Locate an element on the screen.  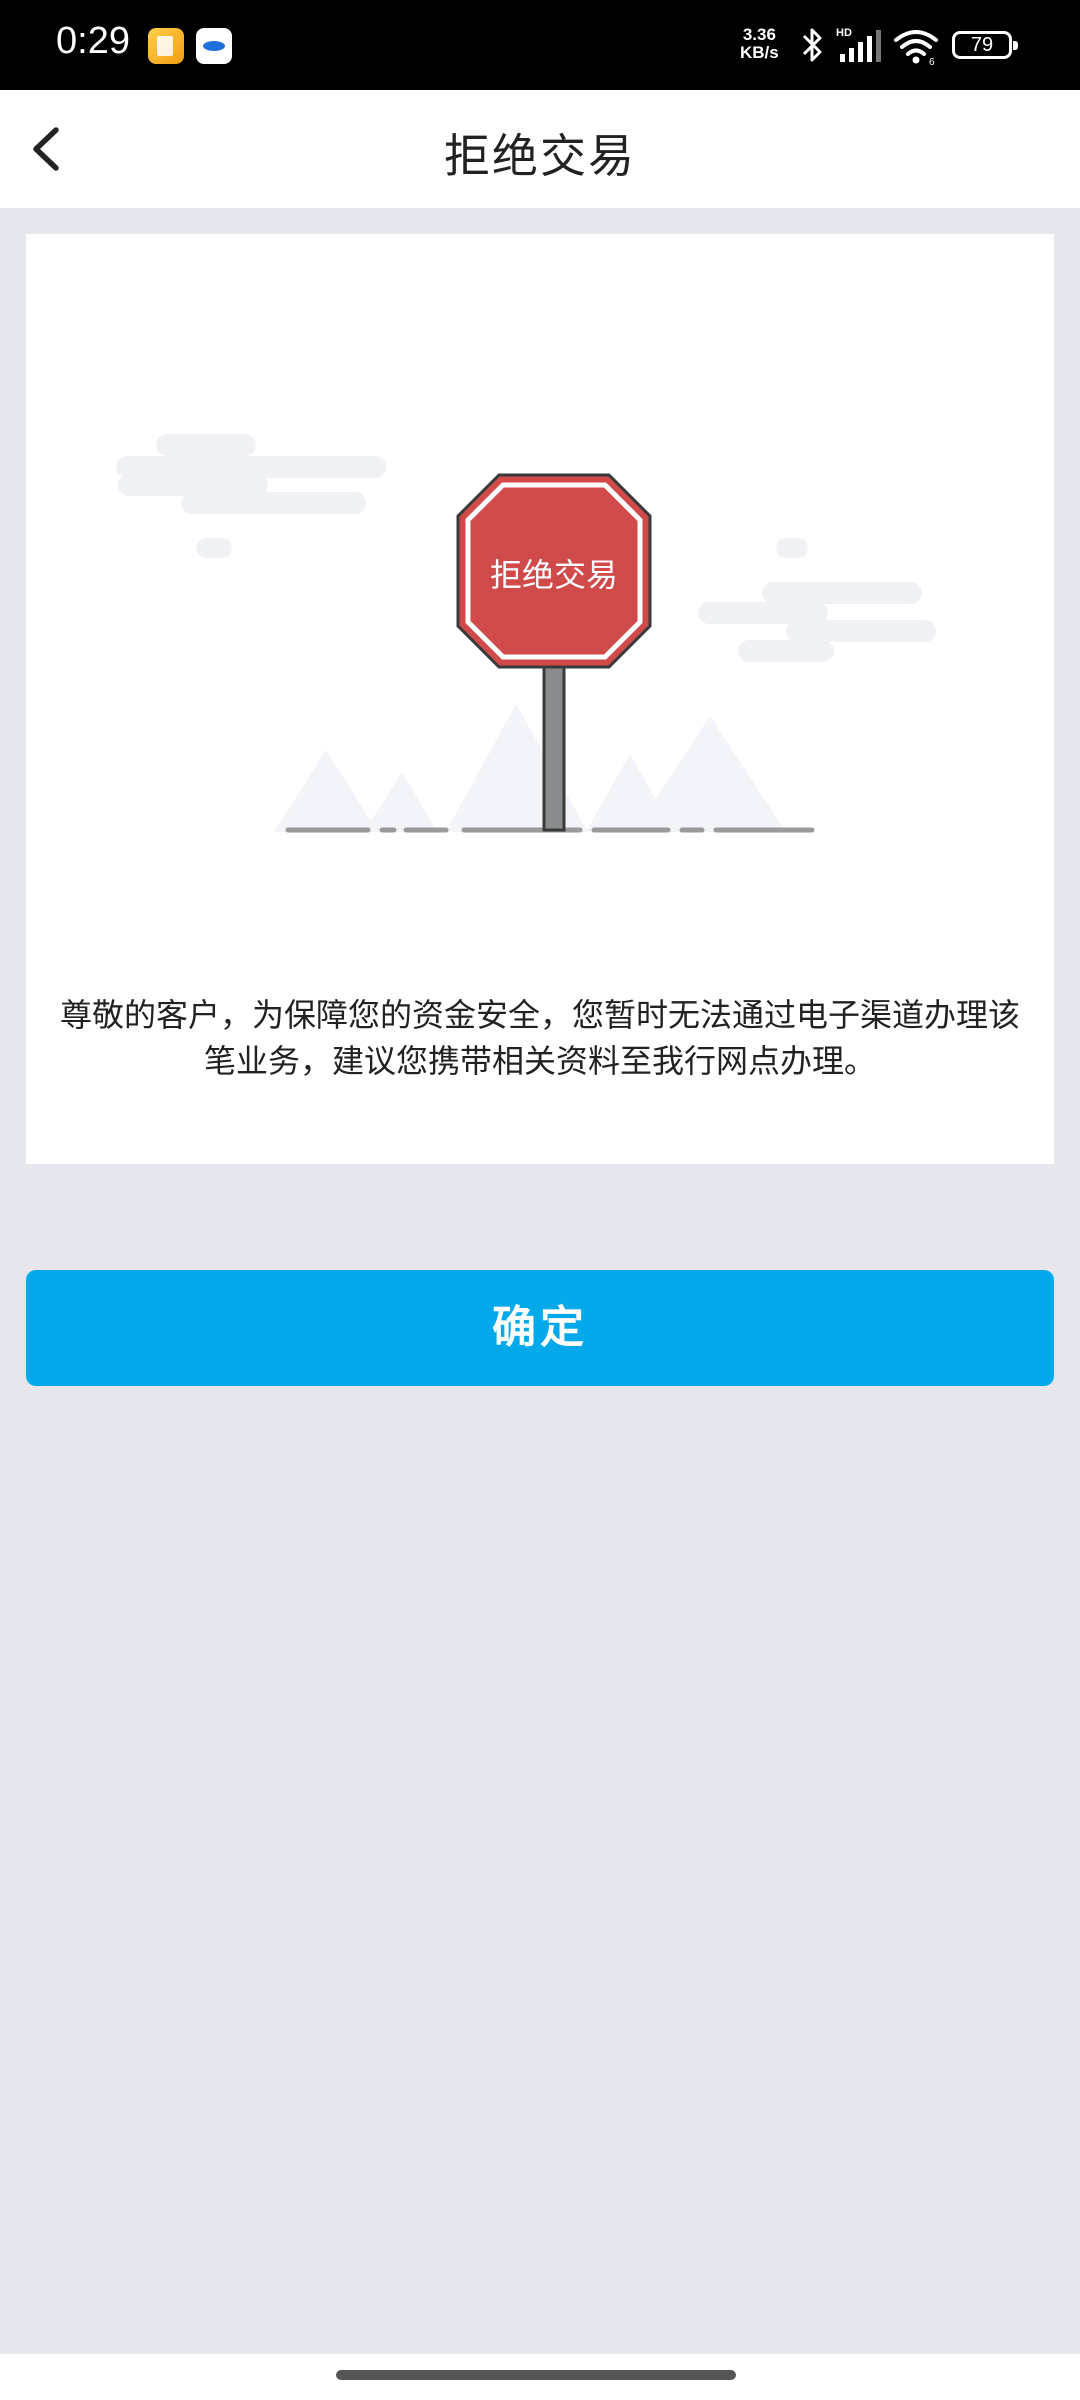
confirm-button: 确定 is located at coordinates (540, 1328).